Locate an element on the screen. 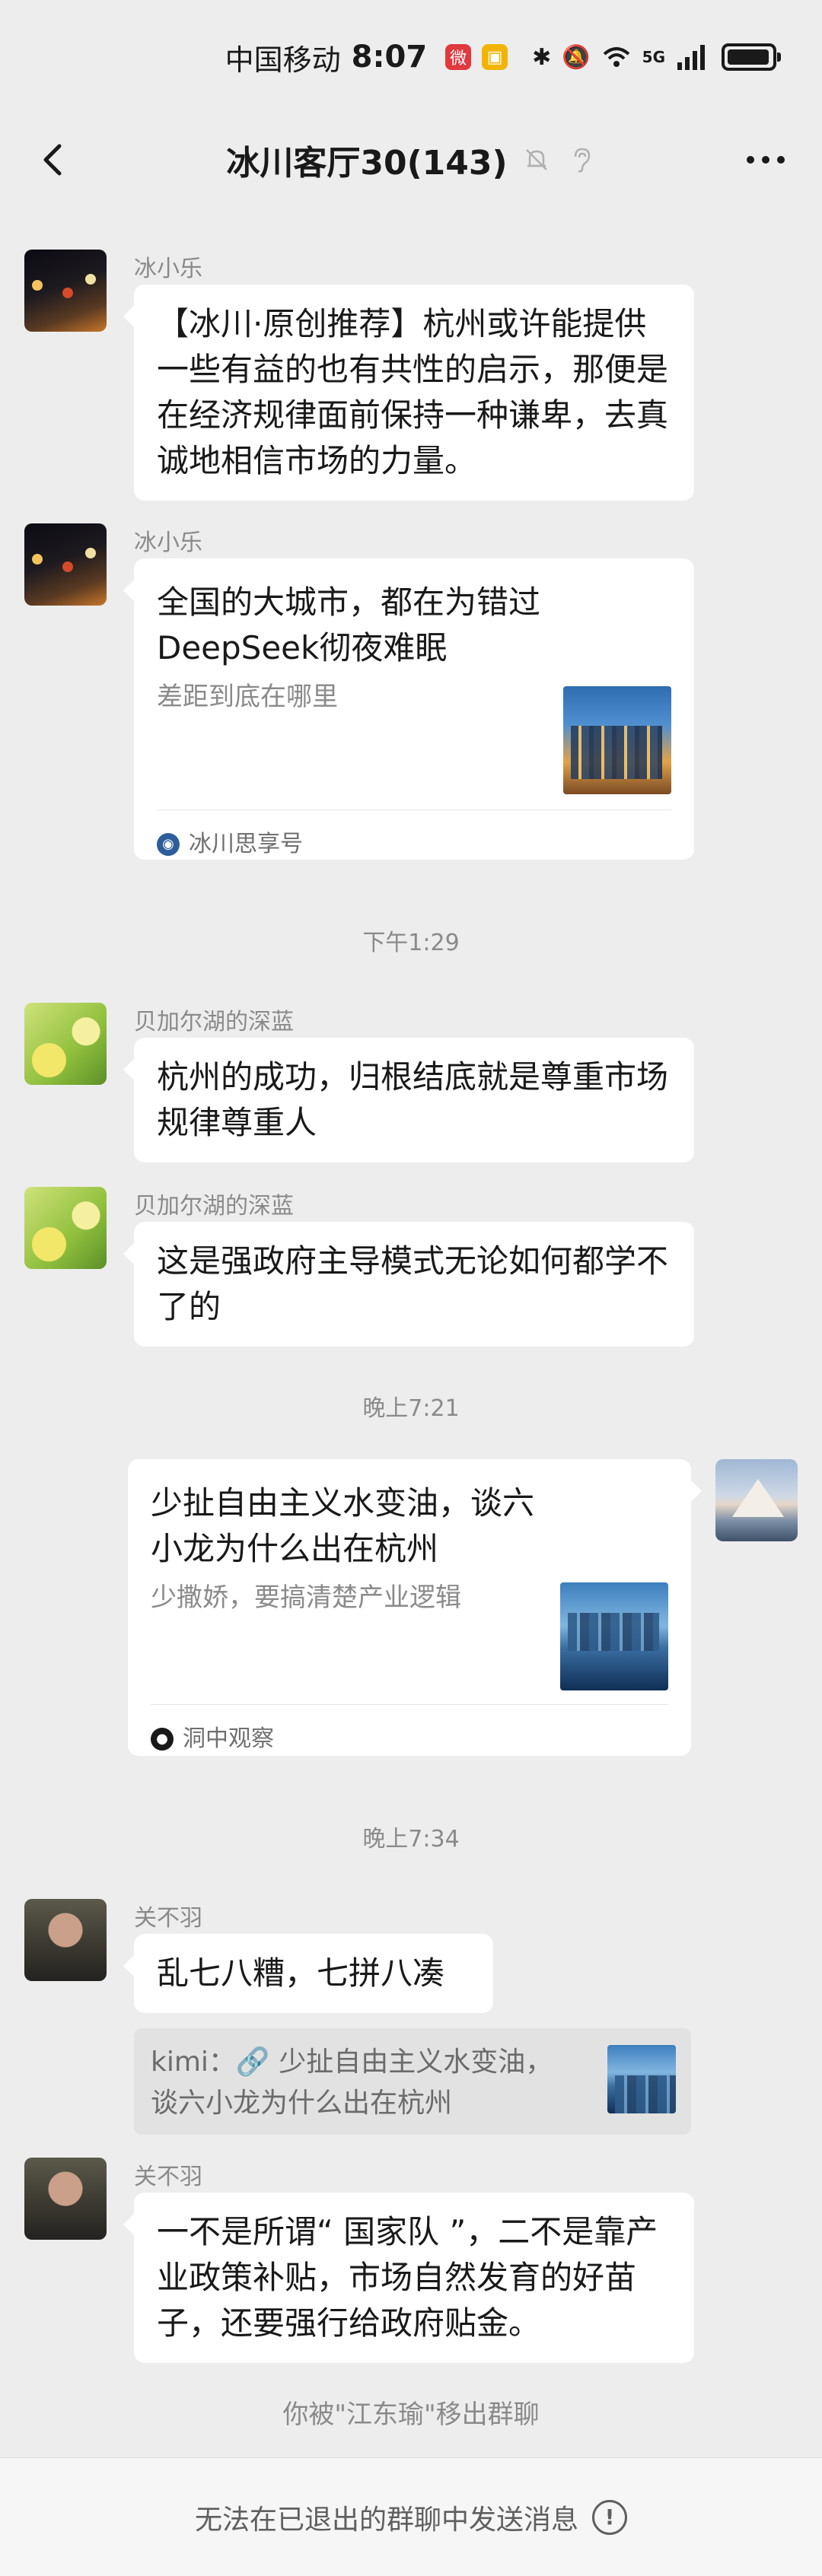 This screenshot has width=822, height=2576. chat-title: 冰川客厅30(143) is located at coordinates (367, 163).